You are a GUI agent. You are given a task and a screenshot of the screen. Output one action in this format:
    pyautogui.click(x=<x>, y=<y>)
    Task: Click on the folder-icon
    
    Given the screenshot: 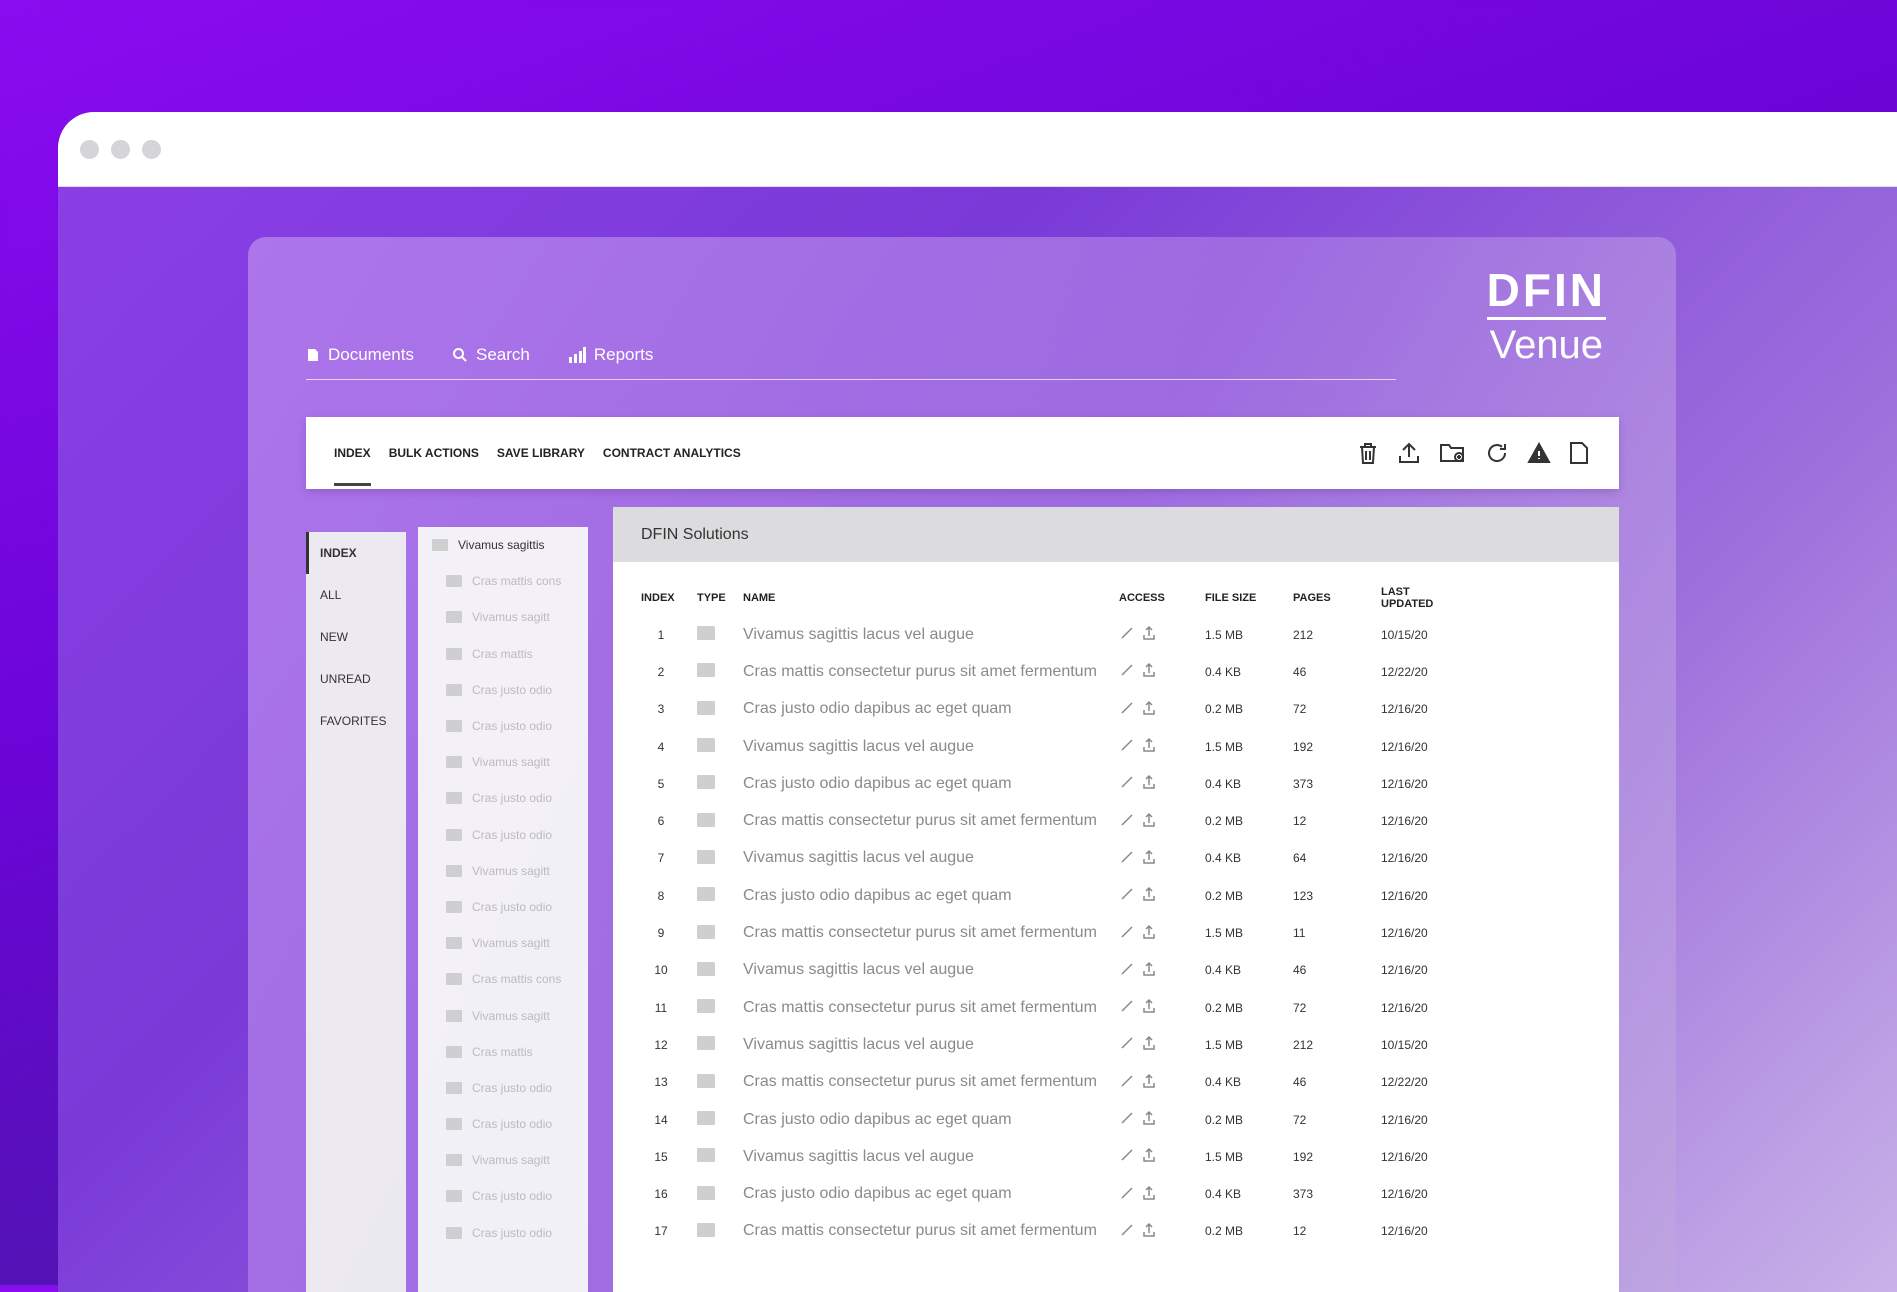 What is the action you would take?
    pyautogui.click(x=454, y=906)
    